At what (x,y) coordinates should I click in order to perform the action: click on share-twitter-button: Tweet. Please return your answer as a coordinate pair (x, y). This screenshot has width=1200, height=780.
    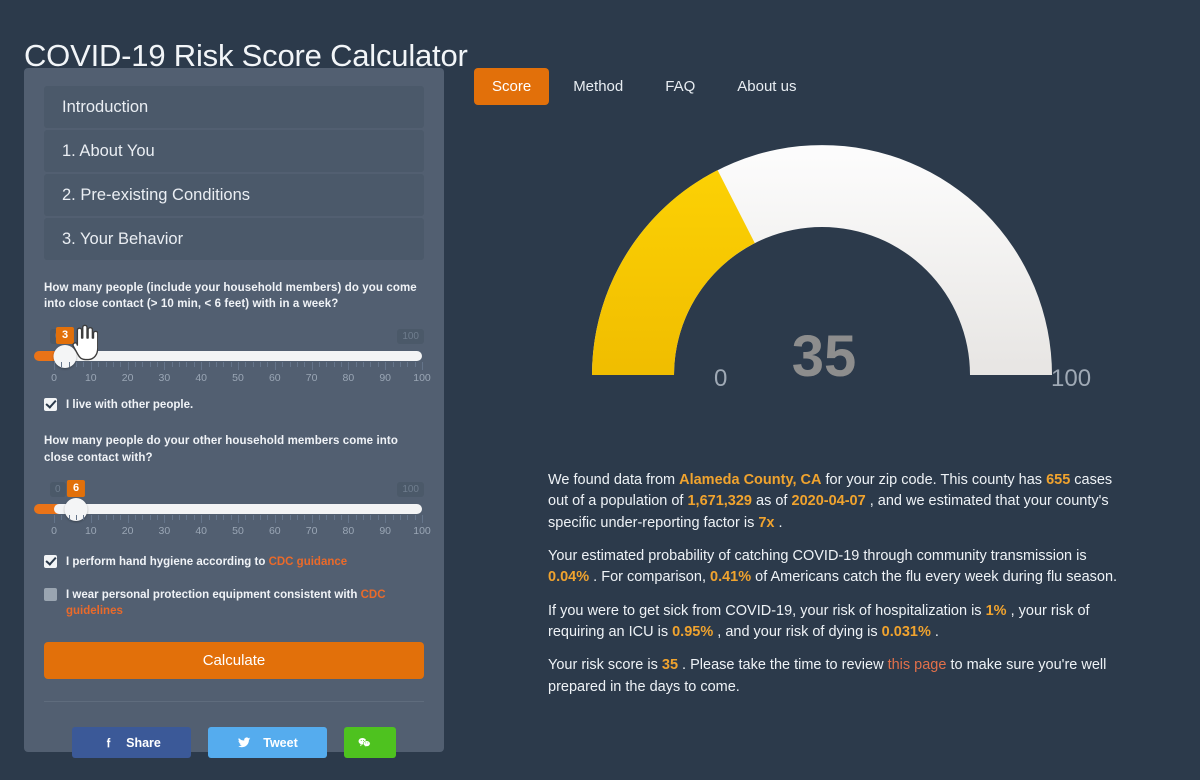
    Looking at the image, I should click on (267, 742).